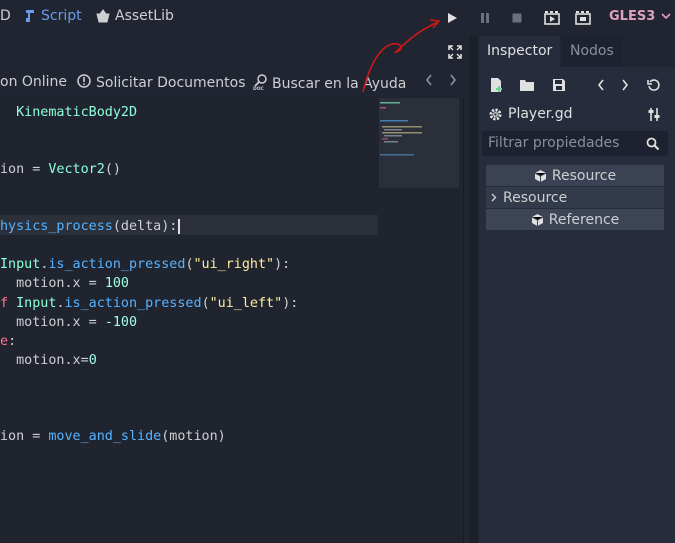 The image size is (675, 543). What do you see at coordinates (56, 227) in the screenshot?
I see `code-token: hysics_process` at bounding box center [56, 227].